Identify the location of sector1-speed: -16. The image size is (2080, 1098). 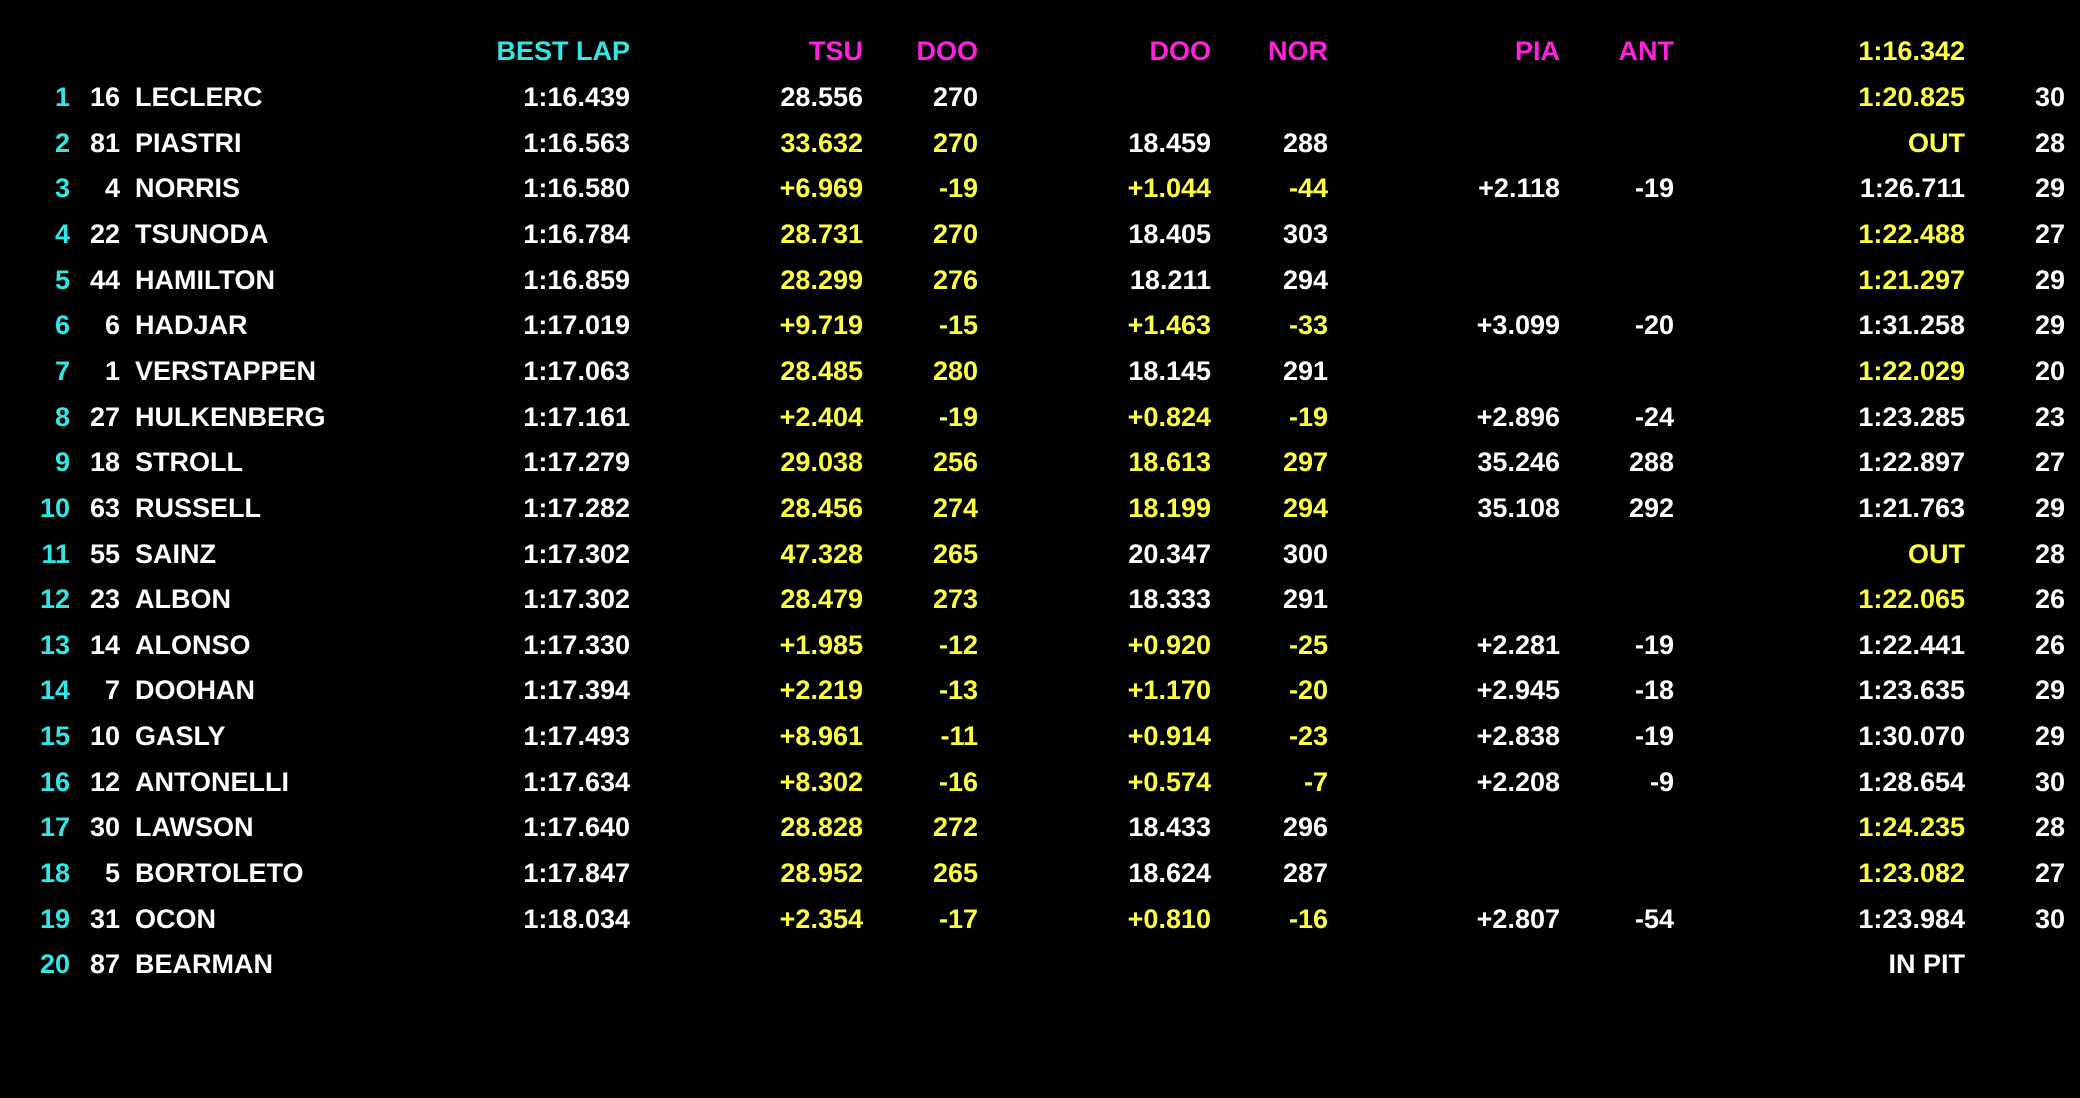
(958, 781).